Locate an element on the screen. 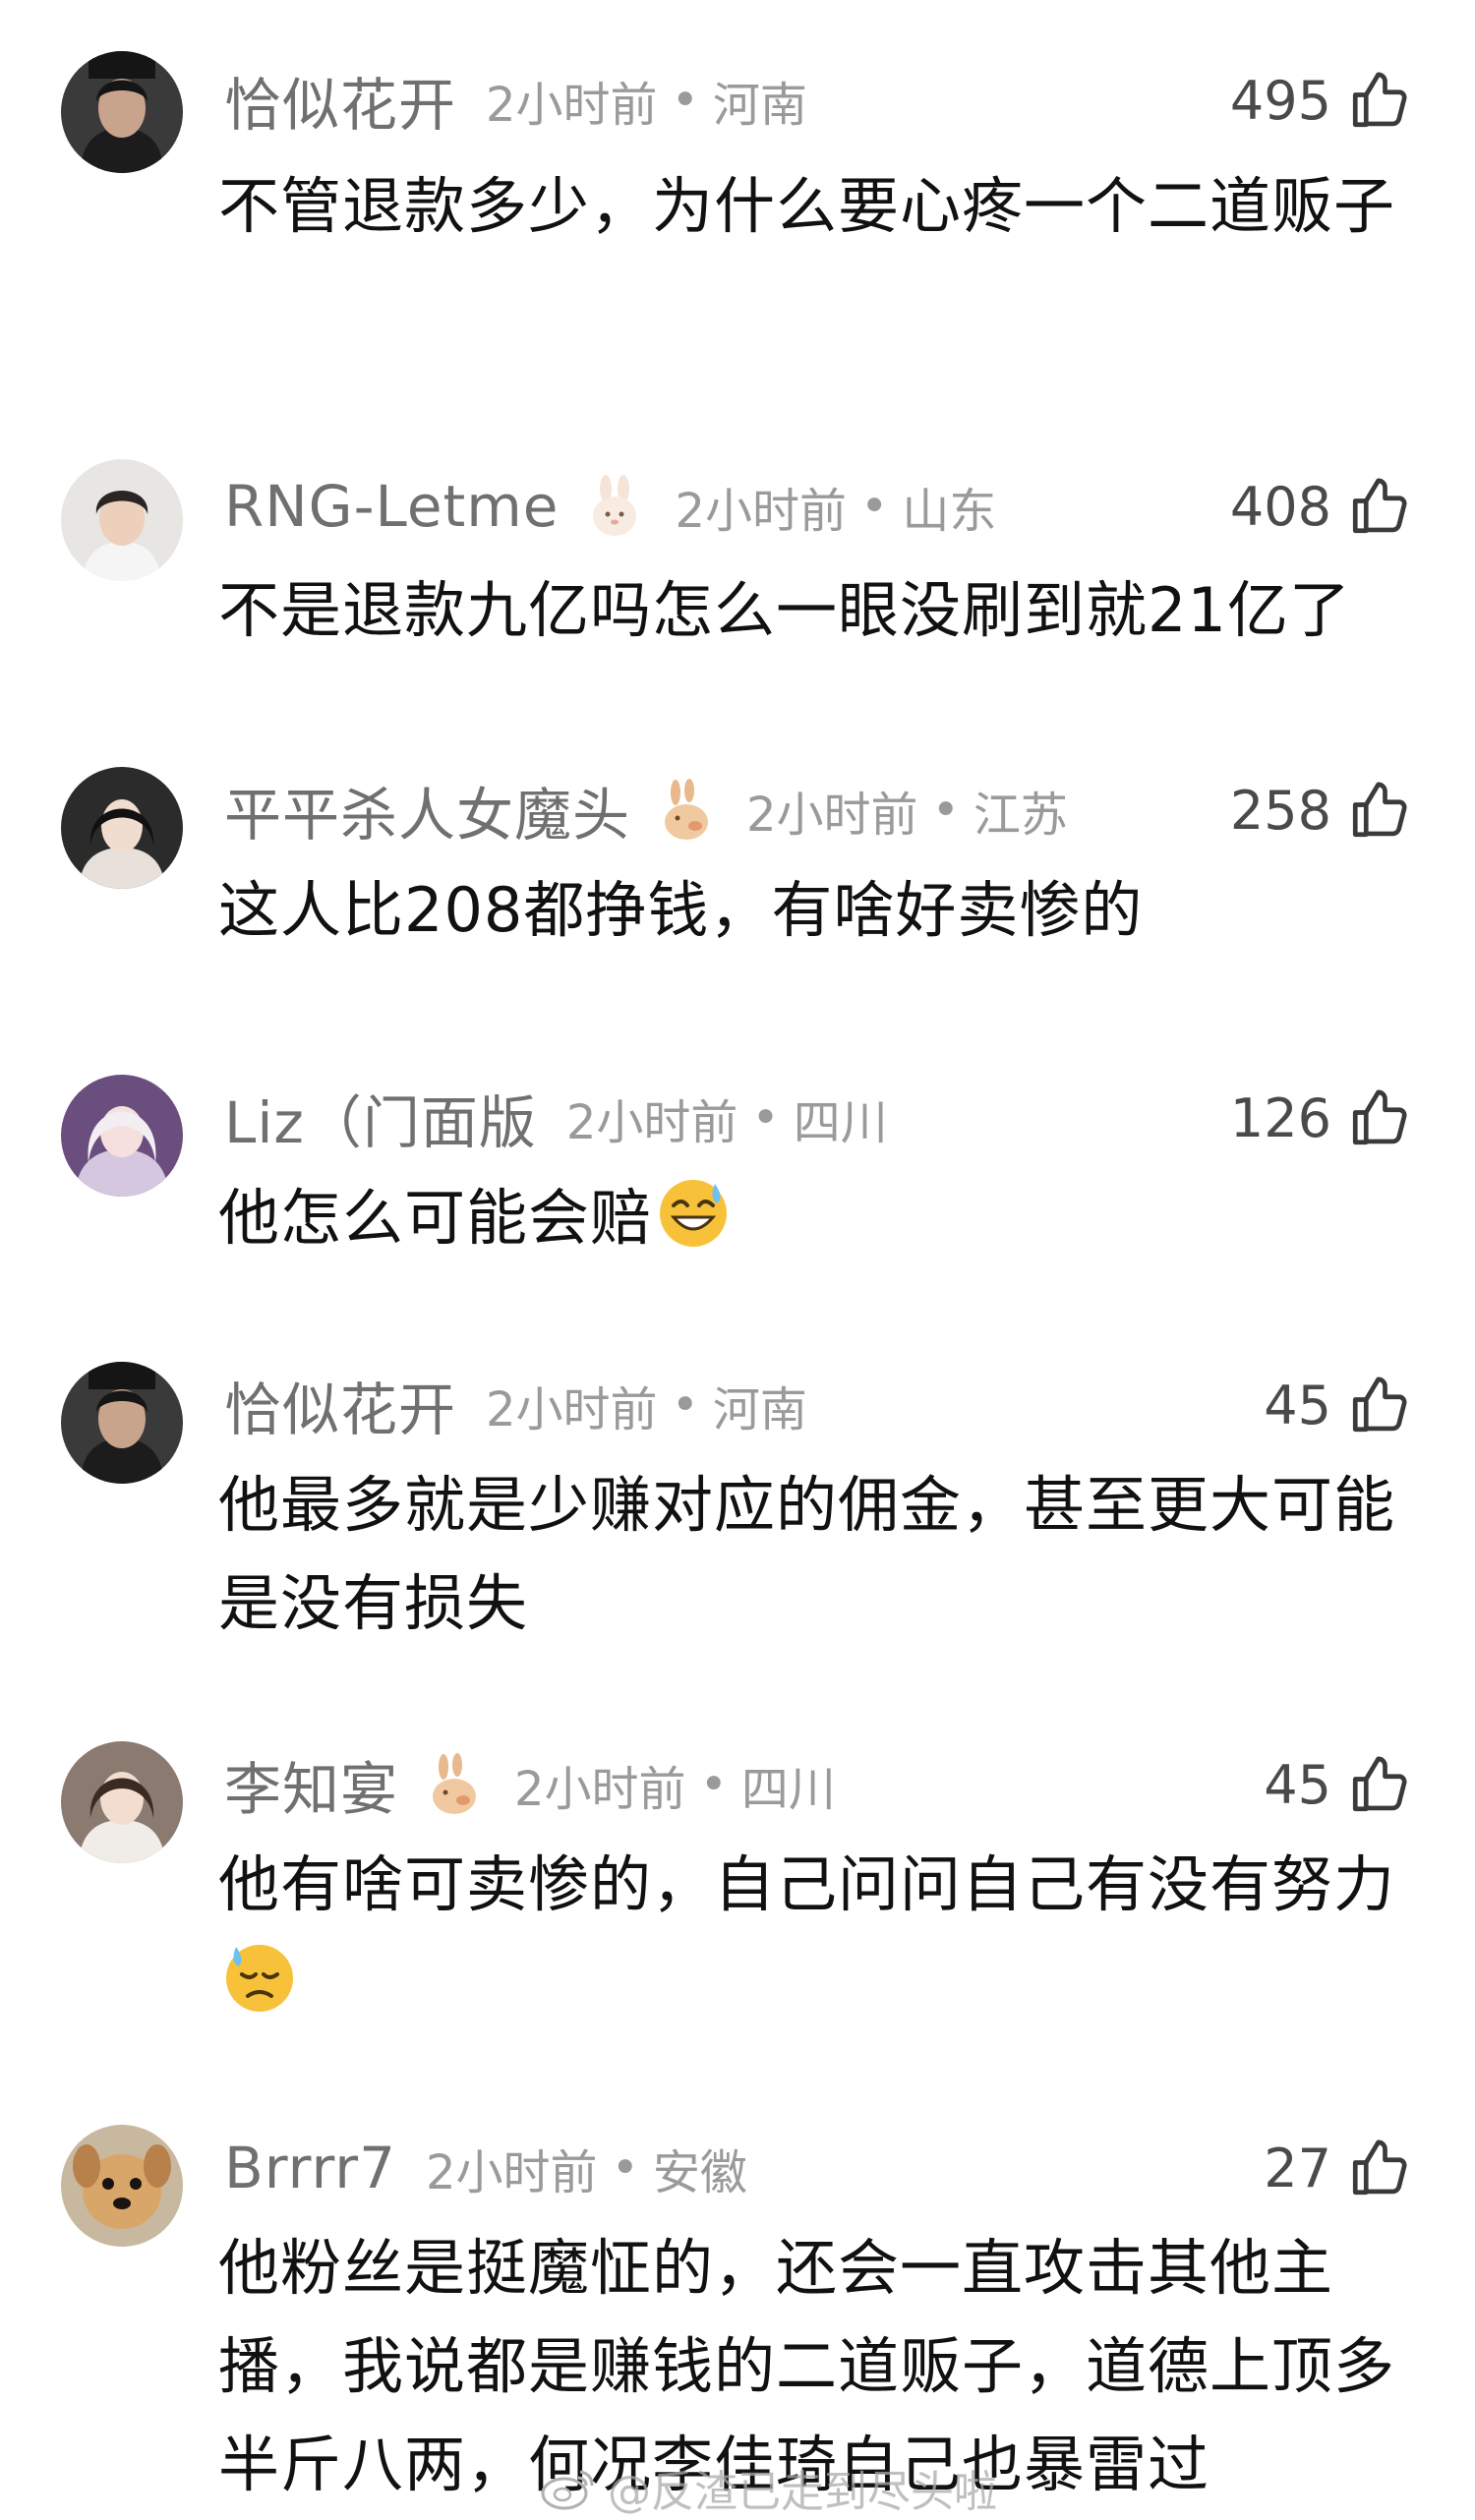  comment-text: 不管退款多少，为什么要心疼一个二道贩子 is located at coordinates (807, 206).